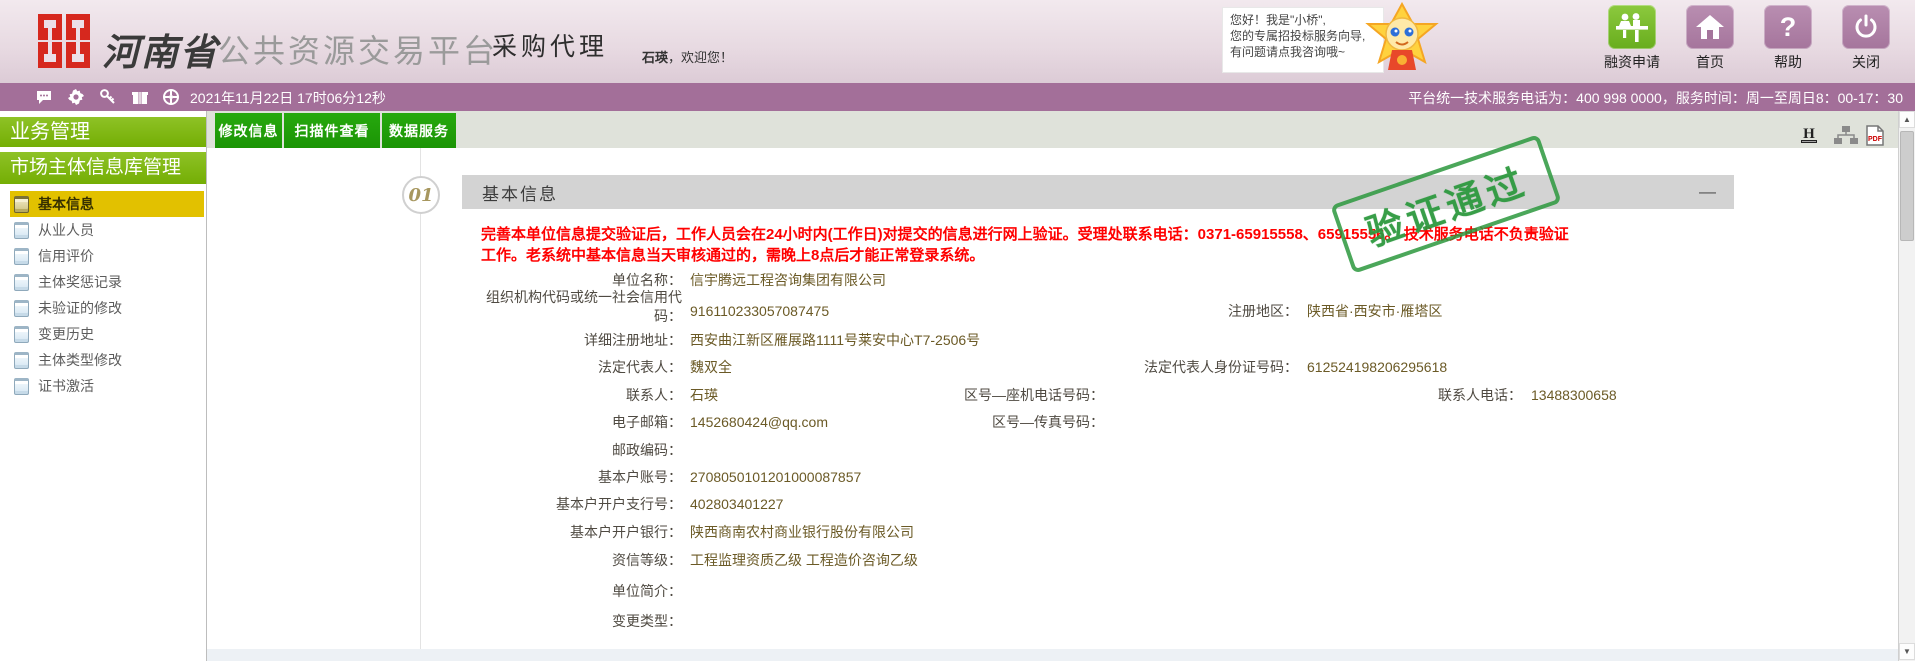 This screenshot has height=661, width=1915. What do you see at coordinates (248, 130) in the screenshot?
I see `edit-info-button: 修改信息` at bounding box center [248, 130].